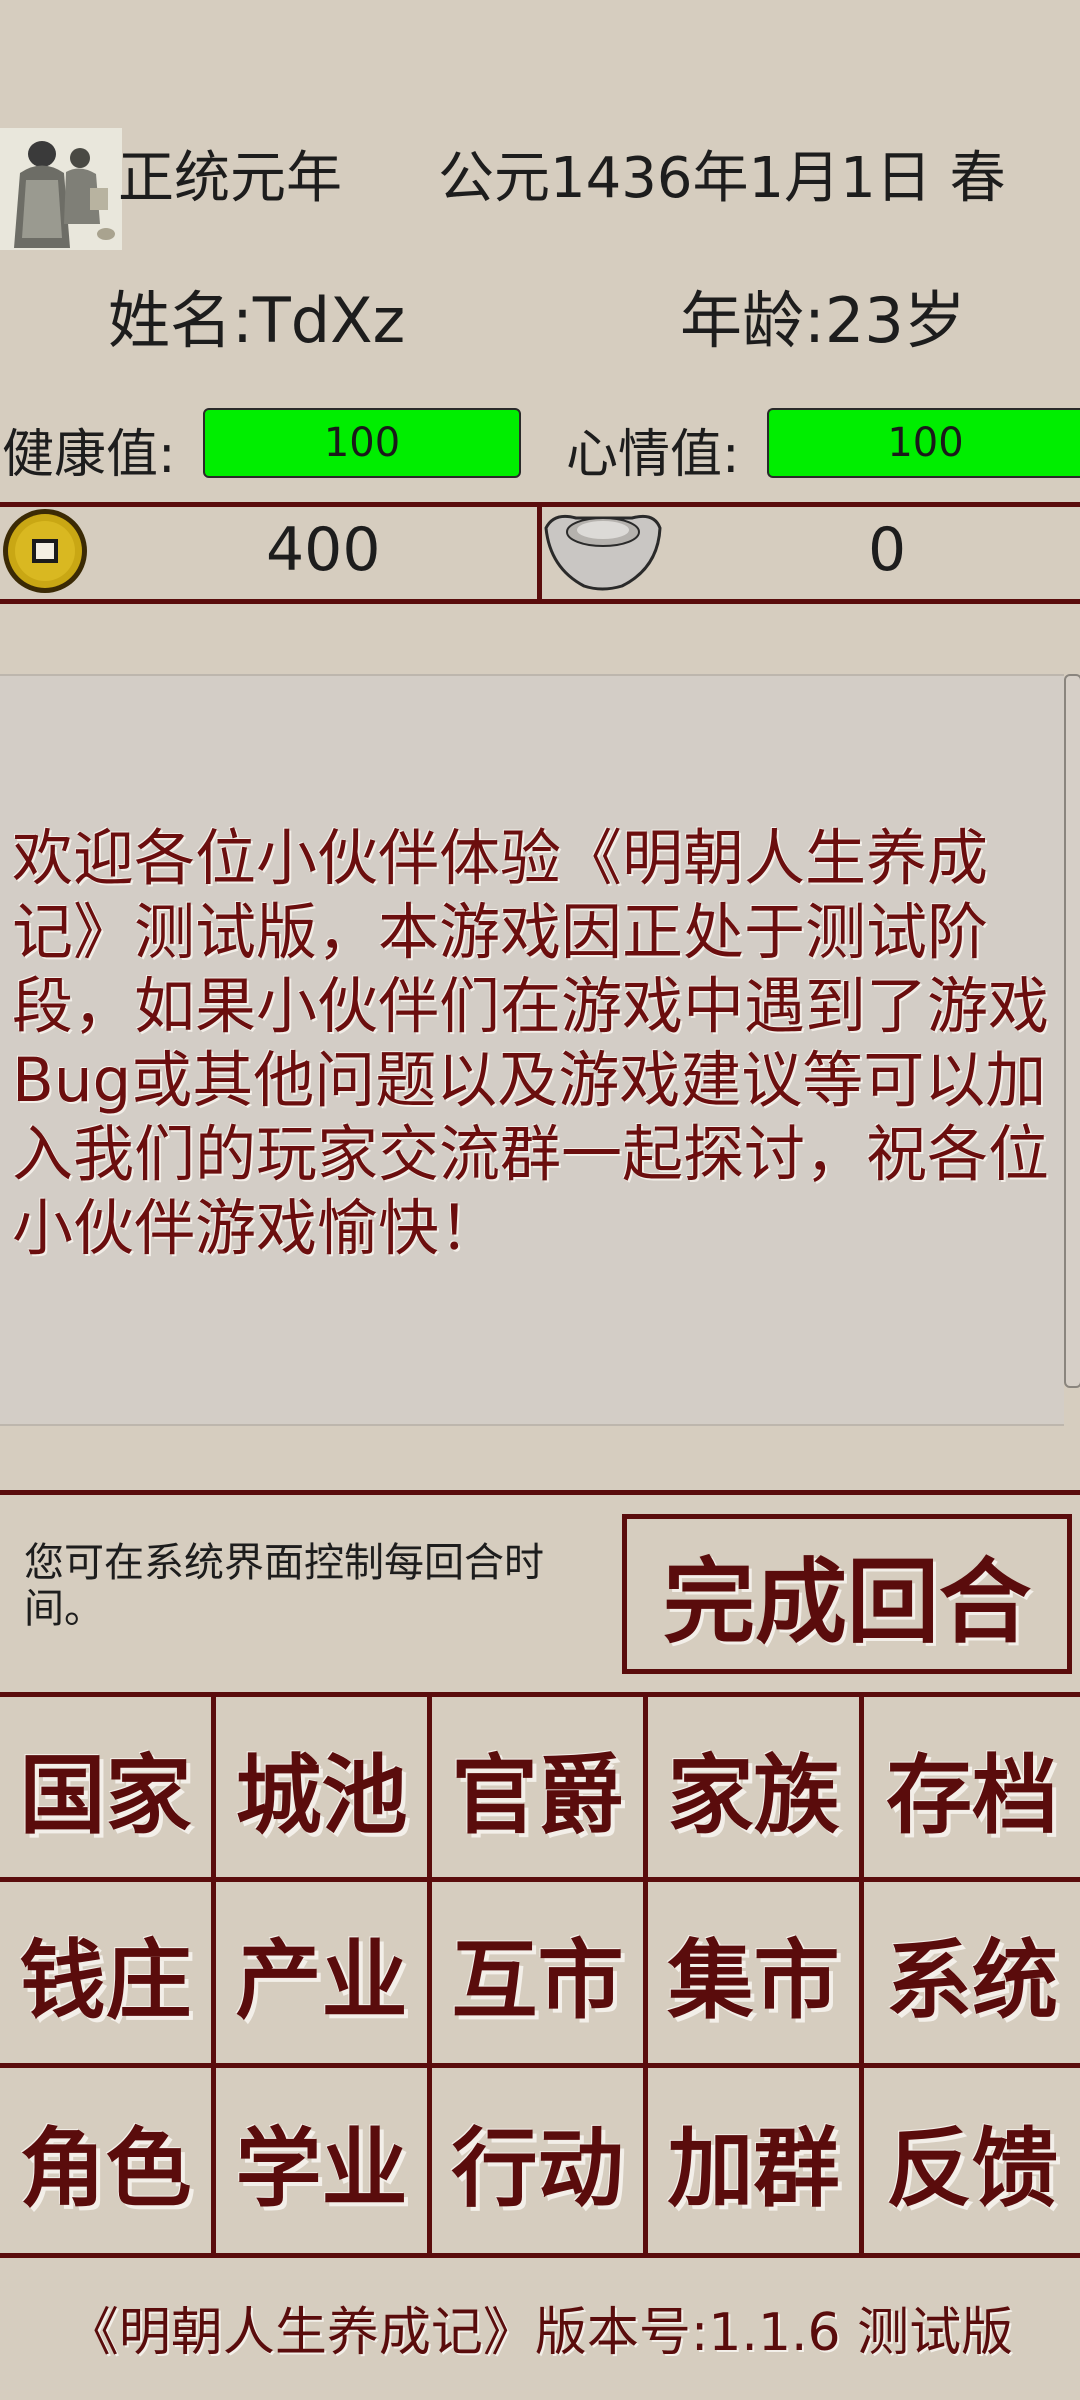  What do you see at coordinates (324, 1975) in the screenshot?
I see `menu-industry: 产业` at bounding box center [324, 1975].